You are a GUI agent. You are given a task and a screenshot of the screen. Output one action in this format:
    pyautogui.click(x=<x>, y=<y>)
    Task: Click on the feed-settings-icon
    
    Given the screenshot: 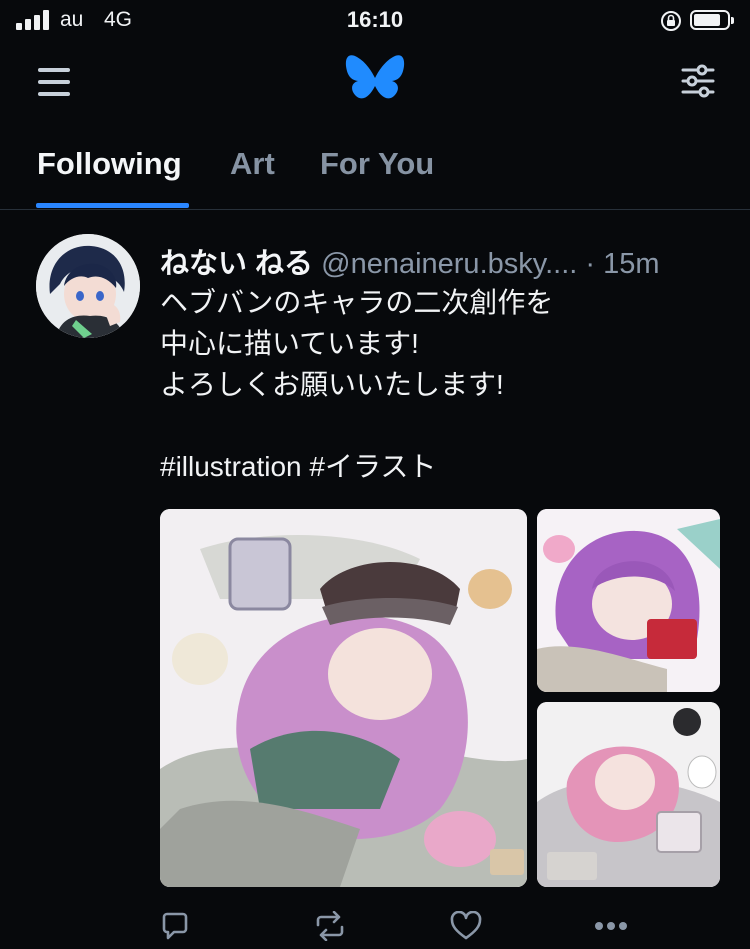 What is the action you would take?
    pyautogui.click(x=698, y=81)
    